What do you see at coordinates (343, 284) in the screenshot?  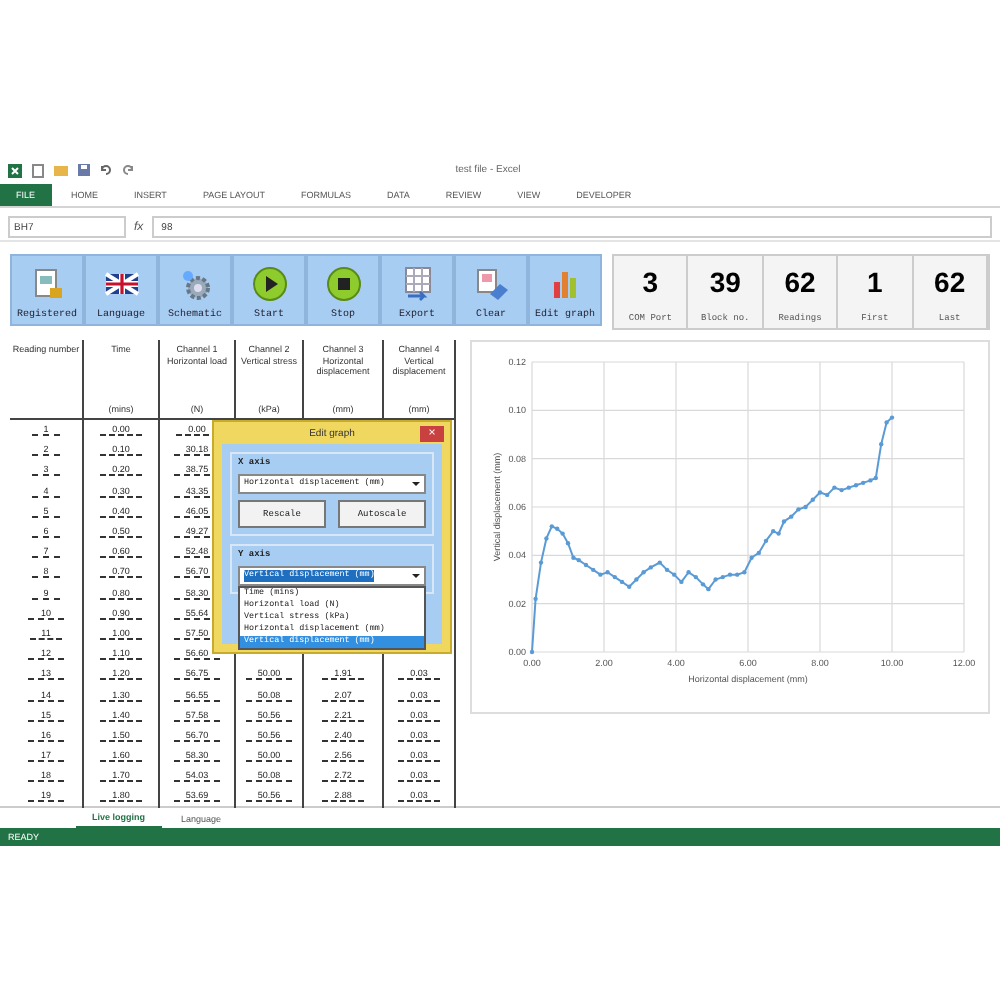 I see `stop-icon` at bounding box center [343, 284].